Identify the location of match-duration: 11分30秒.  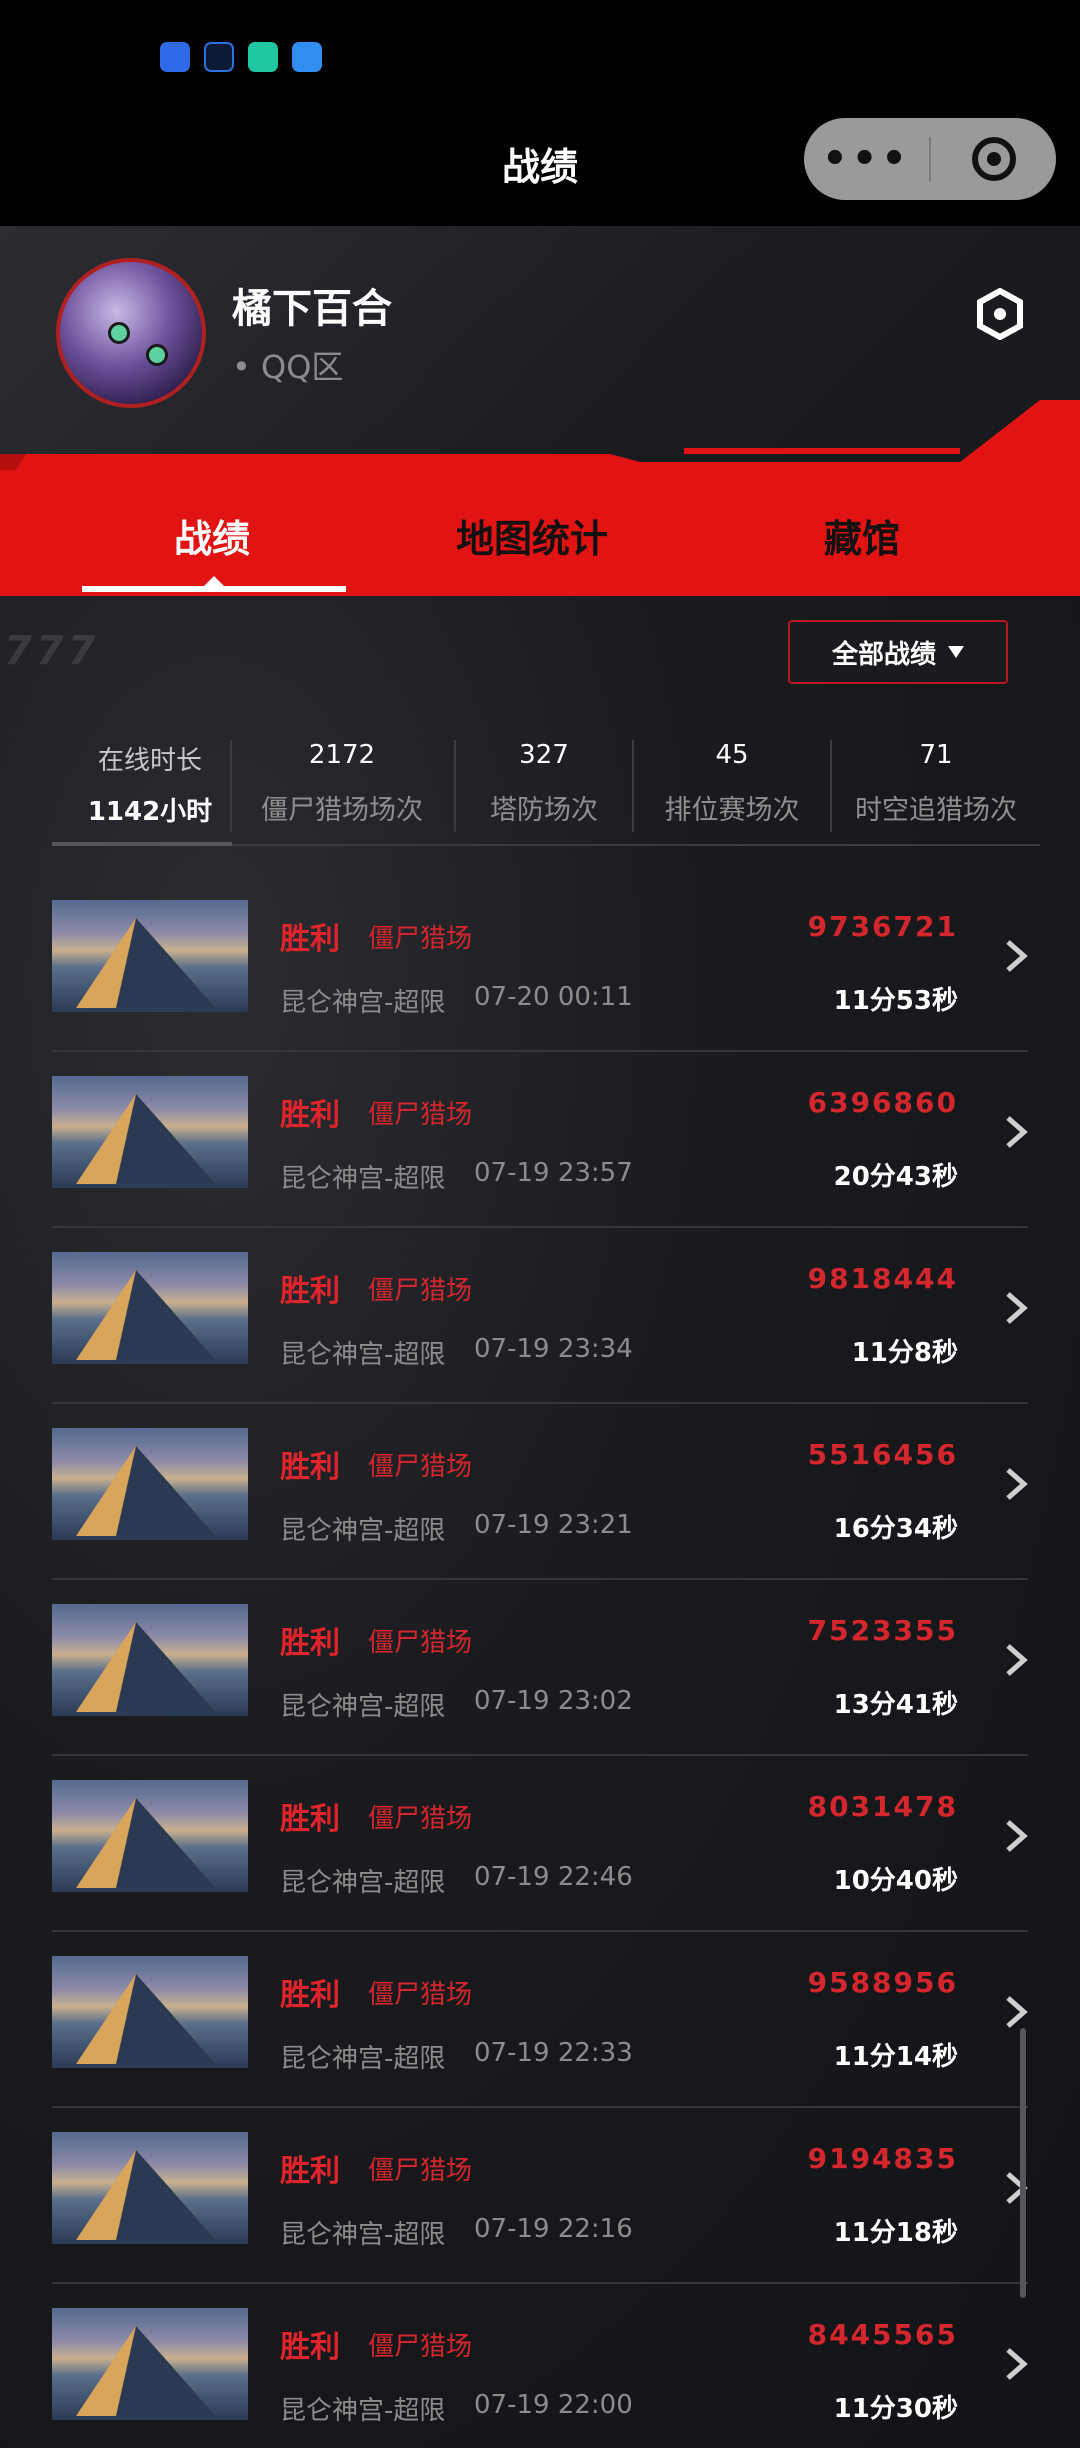
(895, 2409).